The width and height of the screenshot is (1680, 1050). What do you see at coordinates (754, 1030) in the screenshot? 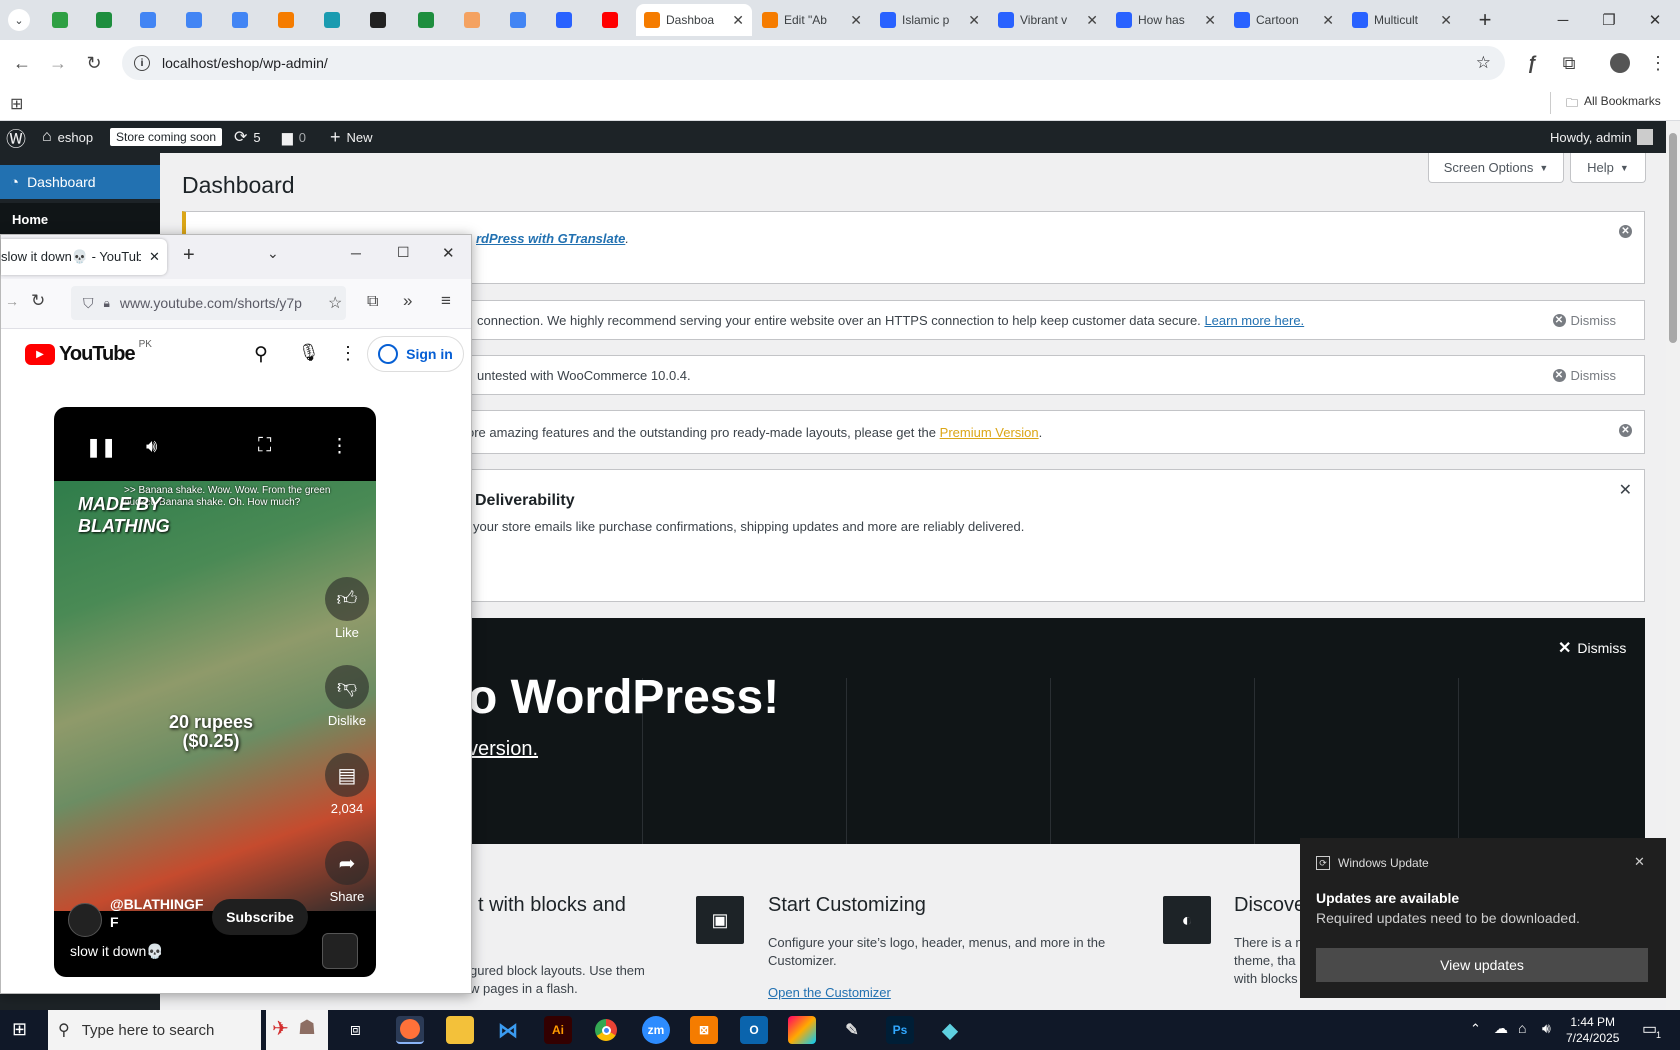
I see `outlook-taskbar-icon: O` at bounding box center [754, 1030].